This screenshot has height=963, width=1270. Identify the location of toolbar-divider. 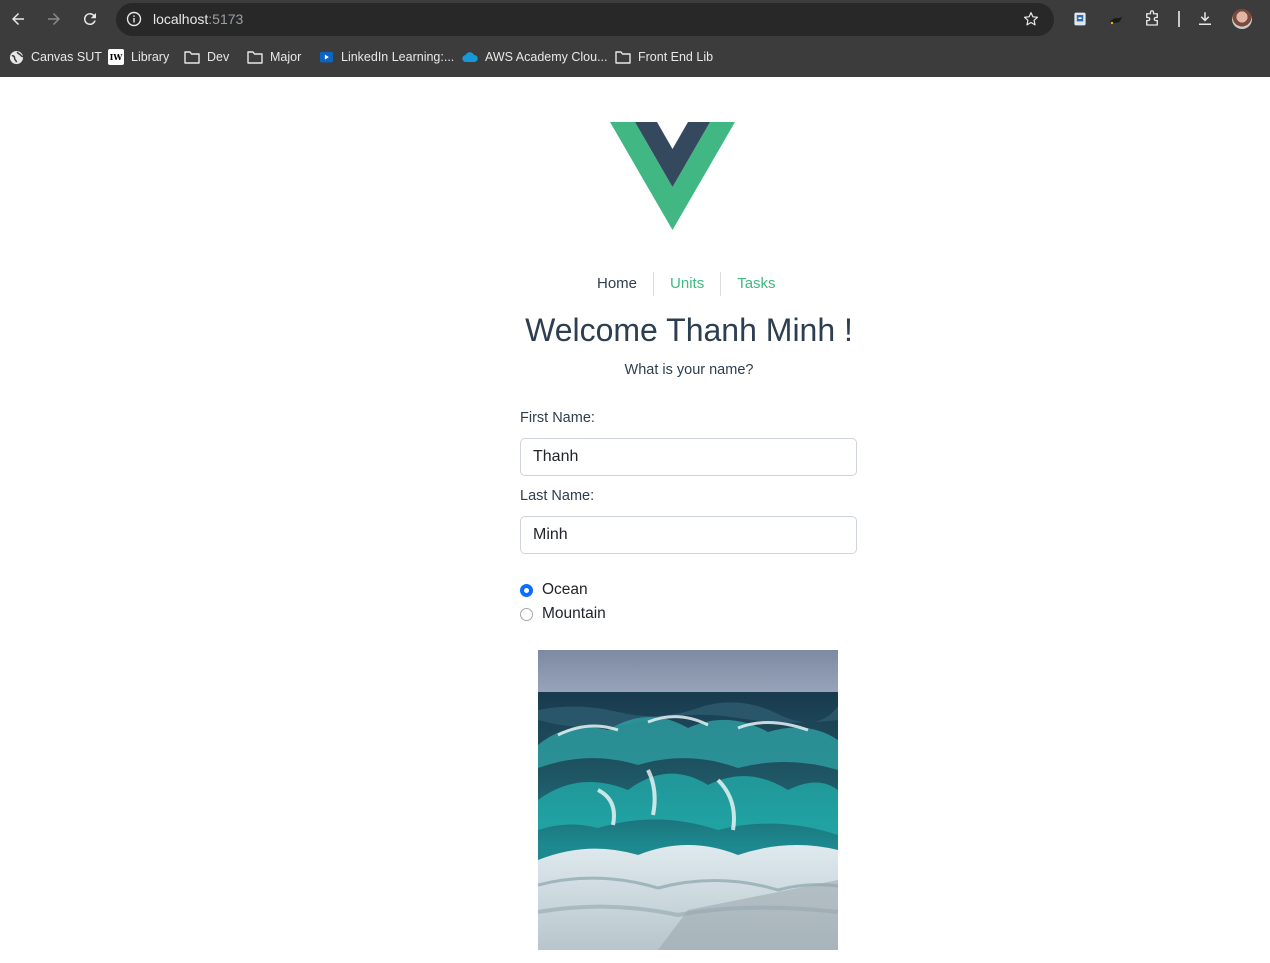
(1179, 19).